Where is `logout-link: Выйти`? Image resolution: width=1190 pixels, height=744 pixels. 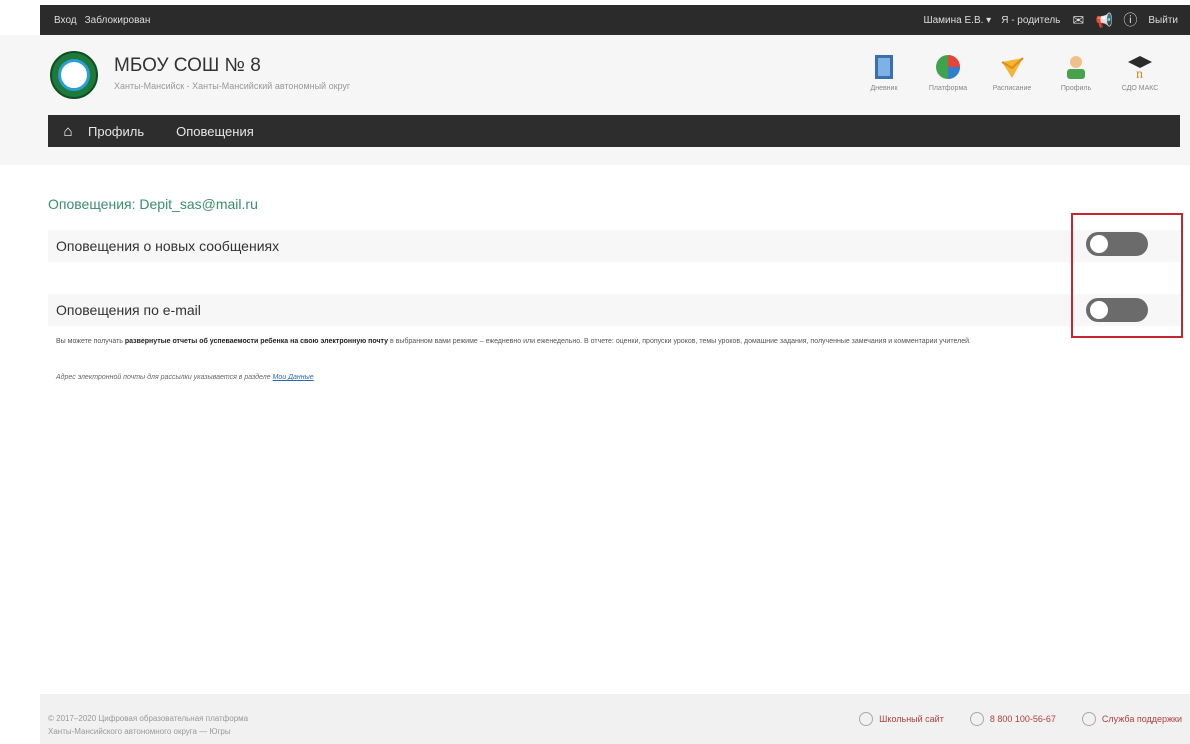
logout-link: Выйти is located at coordinates (1163, 20).